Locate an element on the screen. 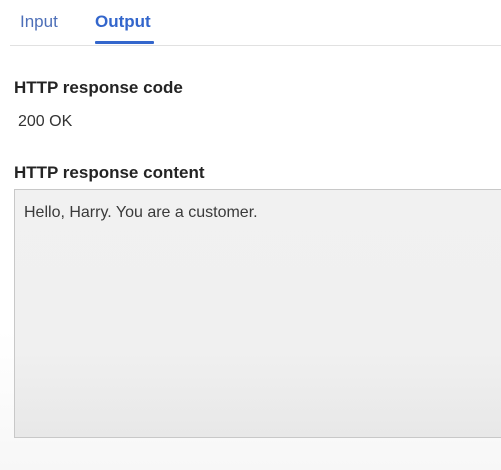 The width and height of the screenshot is (501, 470). response-code-value: 200 OK is located at coordinates (45, 121).